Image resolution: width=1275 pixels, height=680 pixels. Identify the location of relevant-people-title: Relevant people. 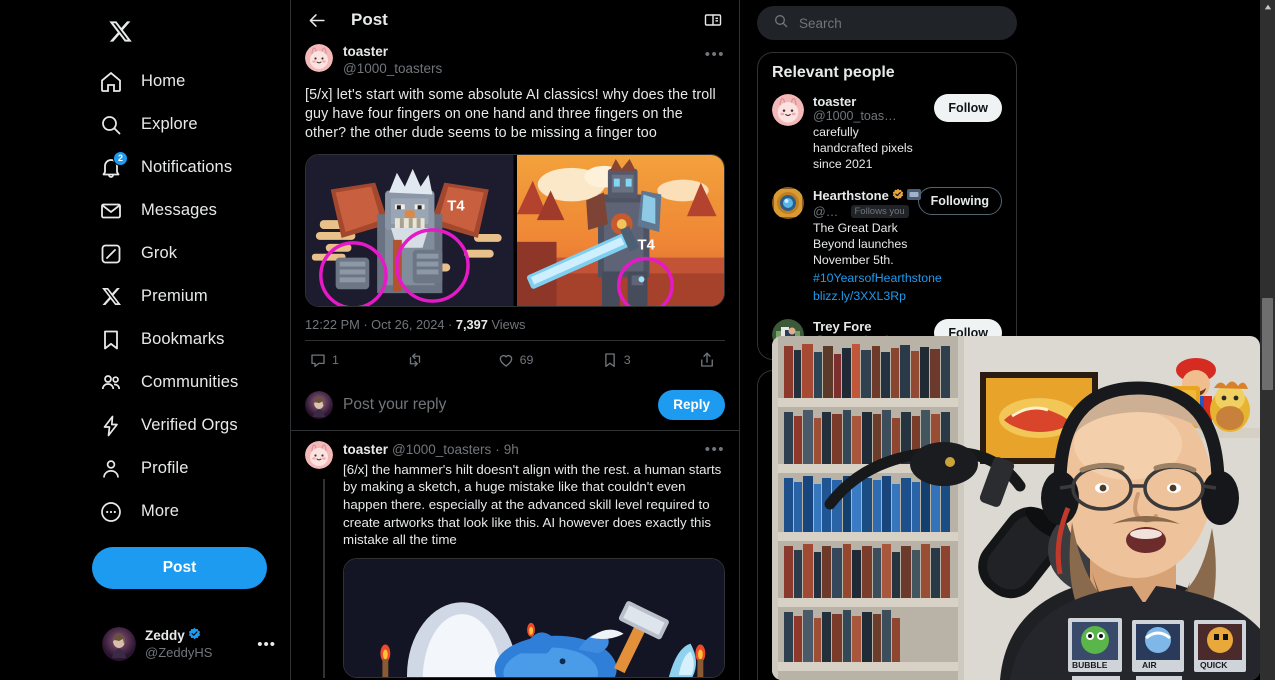
(833, 72).